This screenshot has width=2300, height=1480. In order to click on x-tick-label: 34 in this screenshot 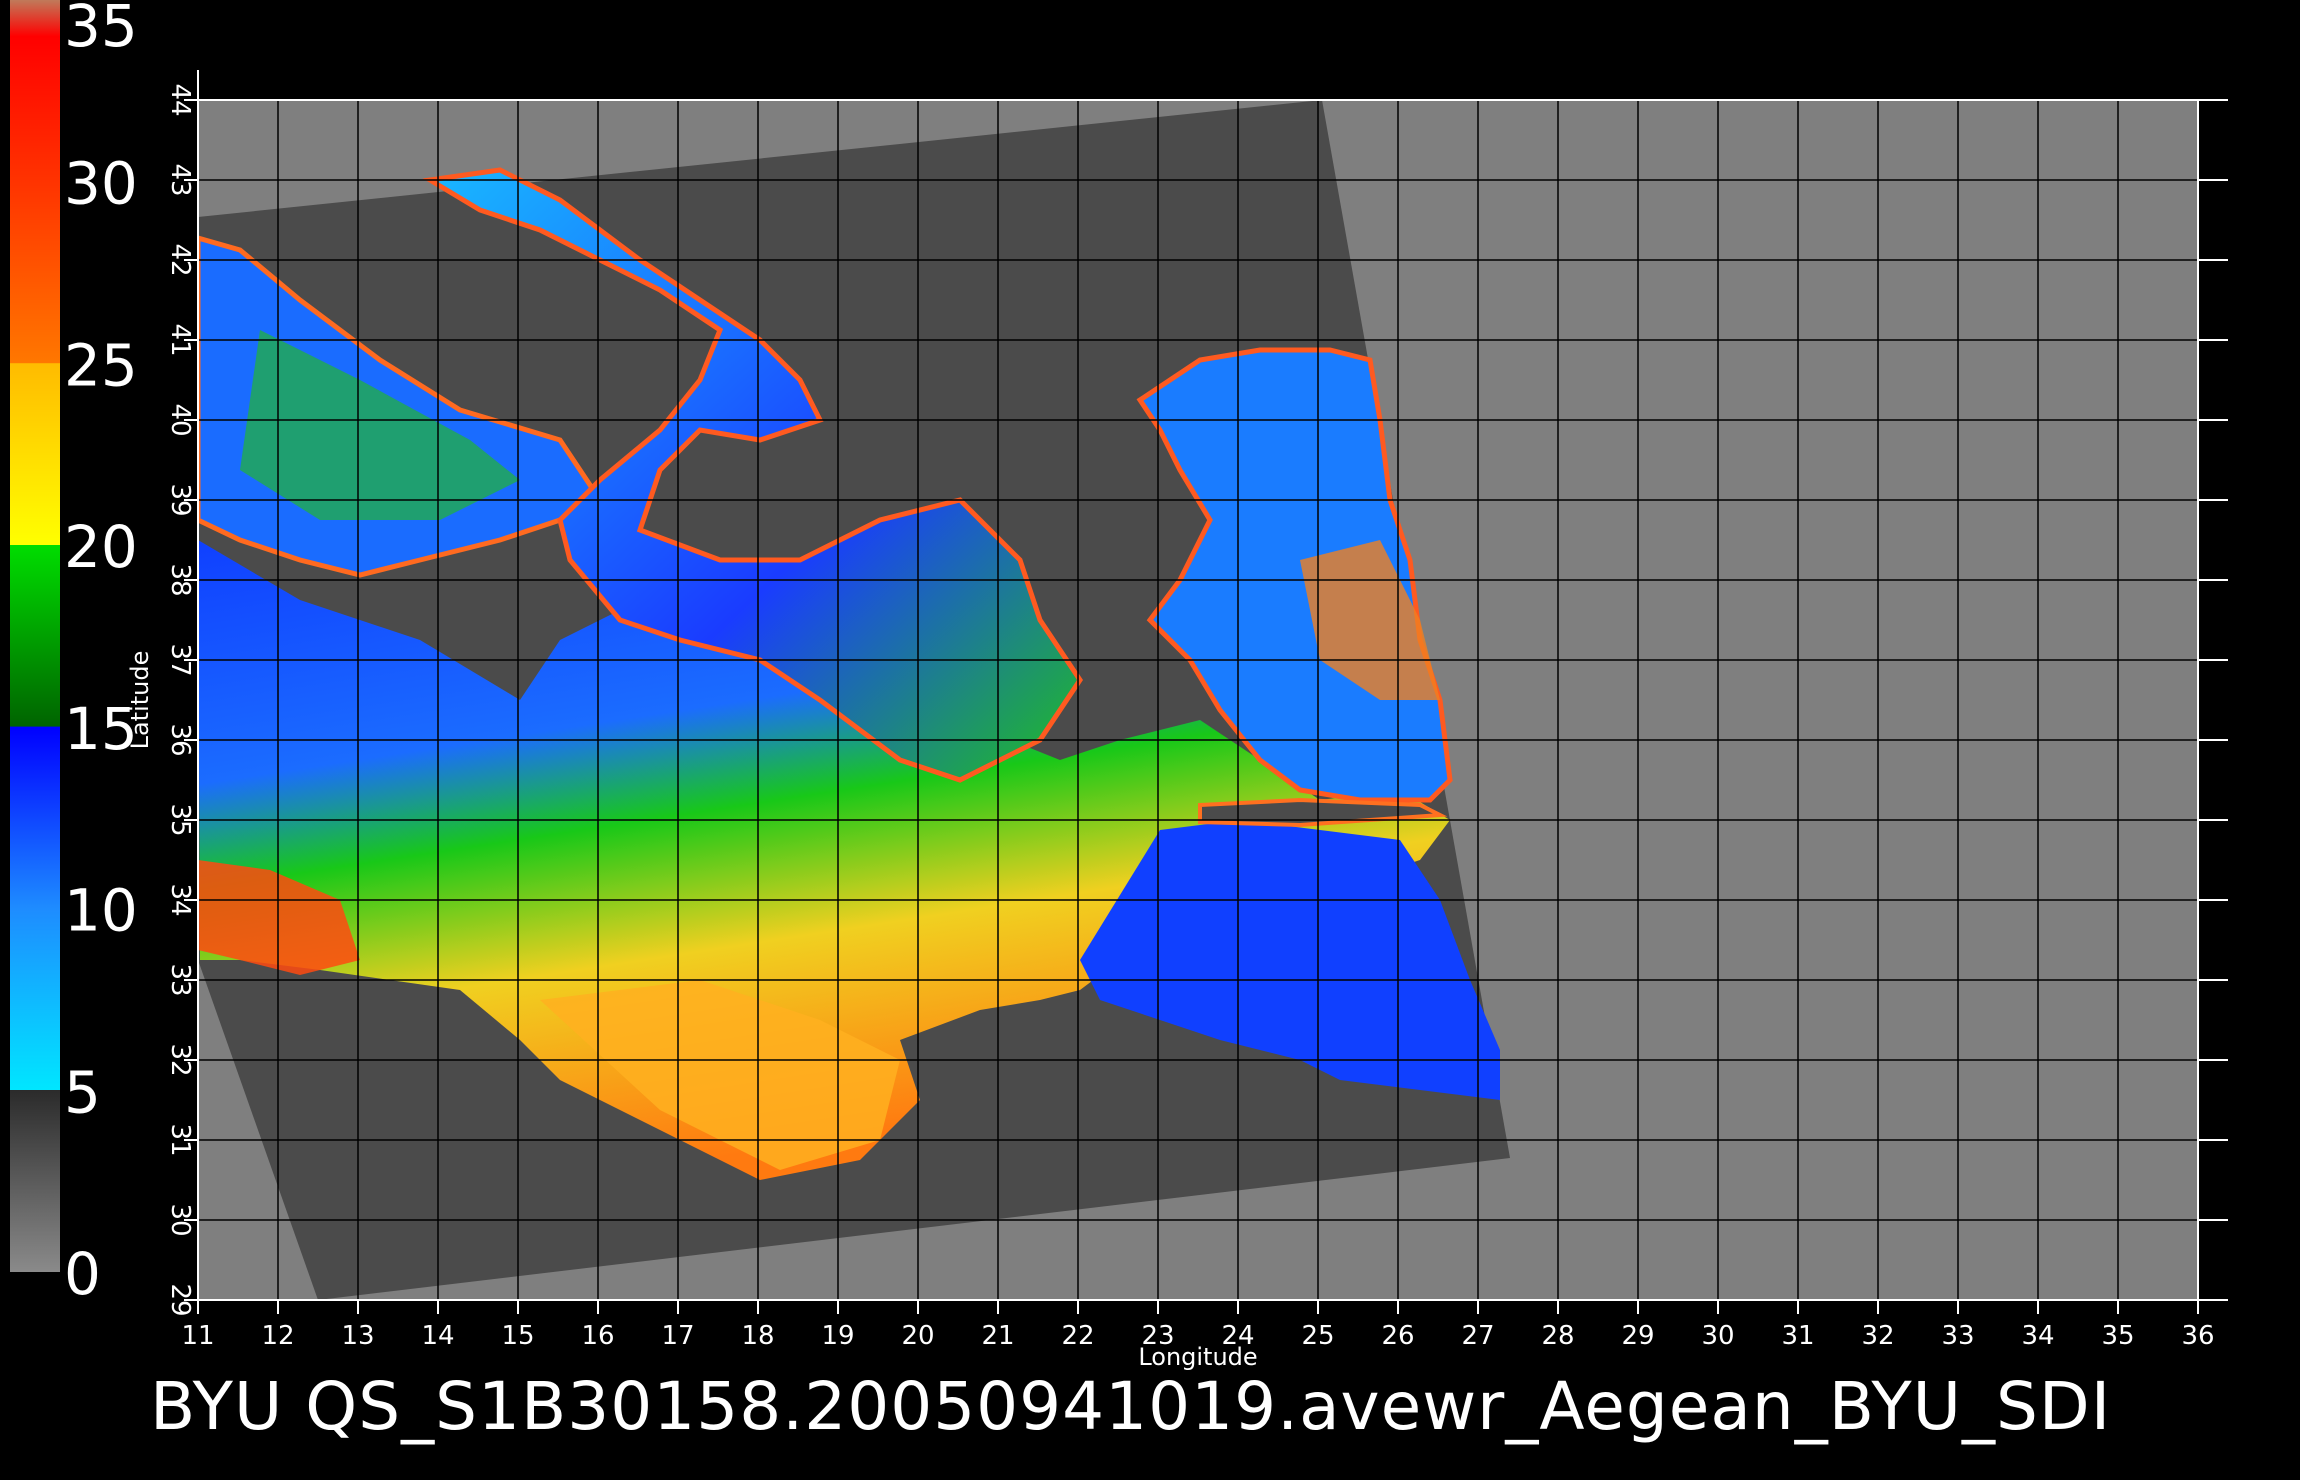, I will do `click(2037, 1336)`.